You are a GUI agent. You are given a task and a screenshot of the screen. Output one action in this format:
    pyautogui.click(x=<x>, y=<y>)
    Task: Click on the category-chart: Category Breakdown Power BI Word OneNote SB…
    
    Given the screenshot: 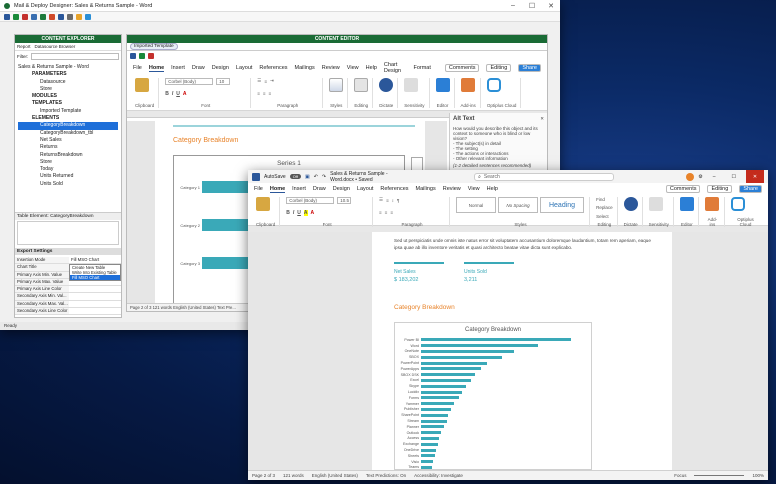 What is the action you would take?
    pyautogui.click(x=493, y=396)
    